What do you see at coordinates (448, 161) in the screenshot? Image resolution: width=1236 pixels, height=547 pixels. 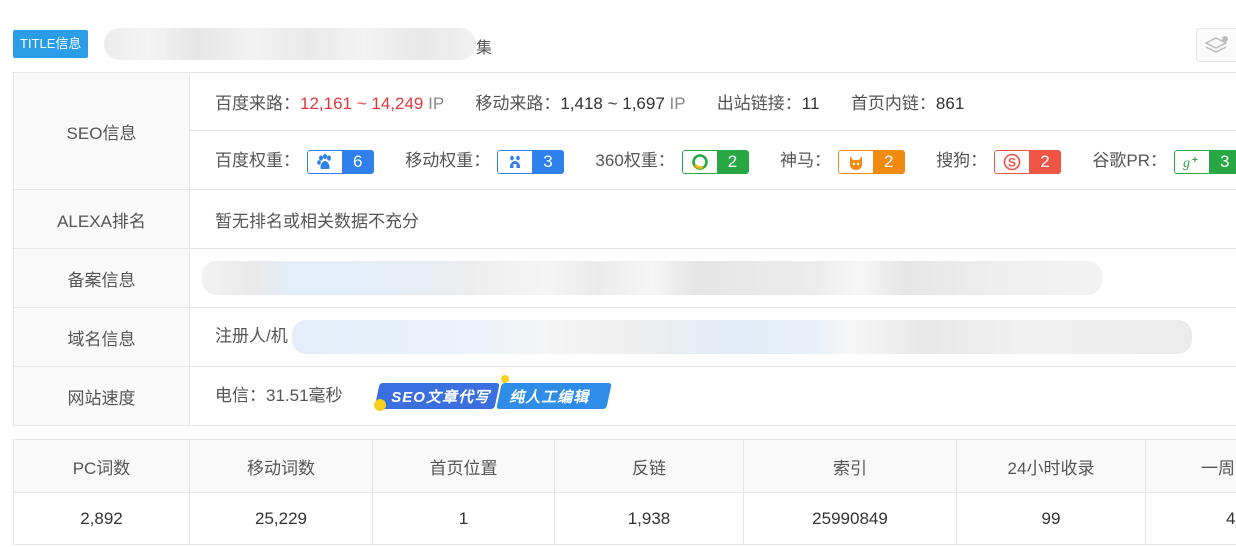 I see `mobile-weight-label: 移动权重：` at bounding box center [448, 161].